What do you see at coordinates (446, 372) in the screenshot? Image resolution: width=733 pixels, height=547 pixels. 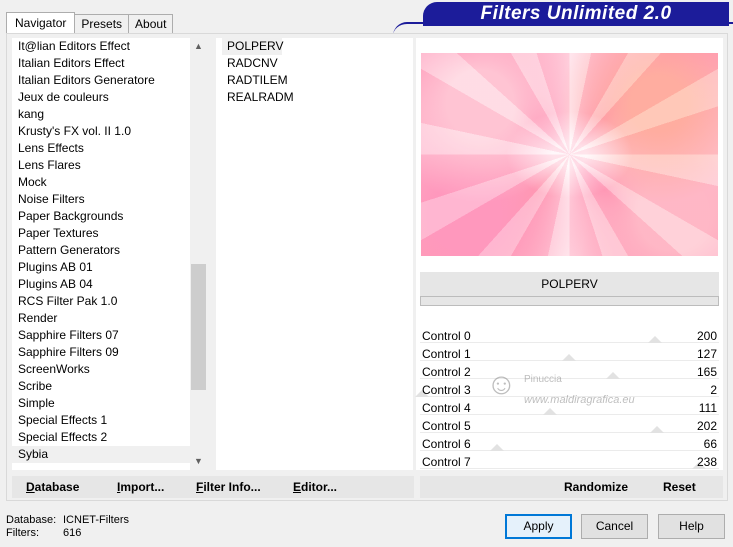 I see `control-label: Control 2` at bounding box center [446, 372].